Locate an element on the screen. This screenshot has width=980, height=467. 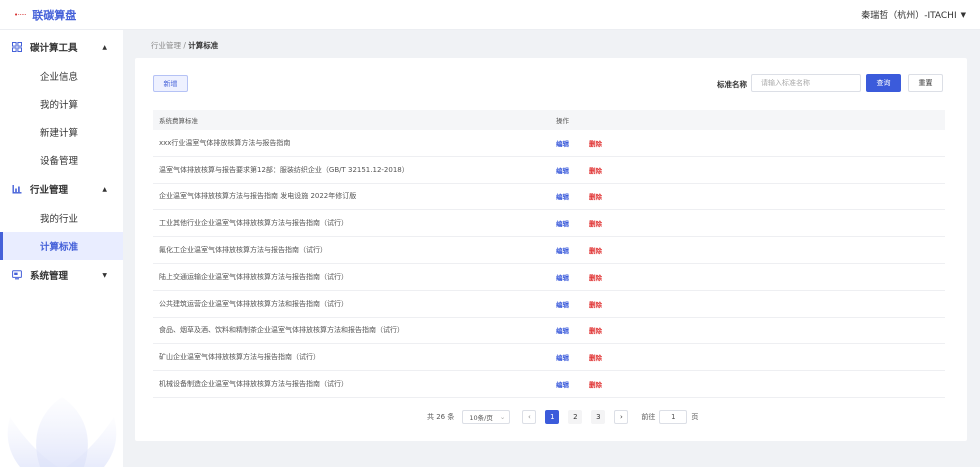
table-row: 食品、烟草及酒、饮料和精制茶企业温室气体排放核算方法和报告指南（试行） 编辑 删除 is located at coordinates (549, 331).